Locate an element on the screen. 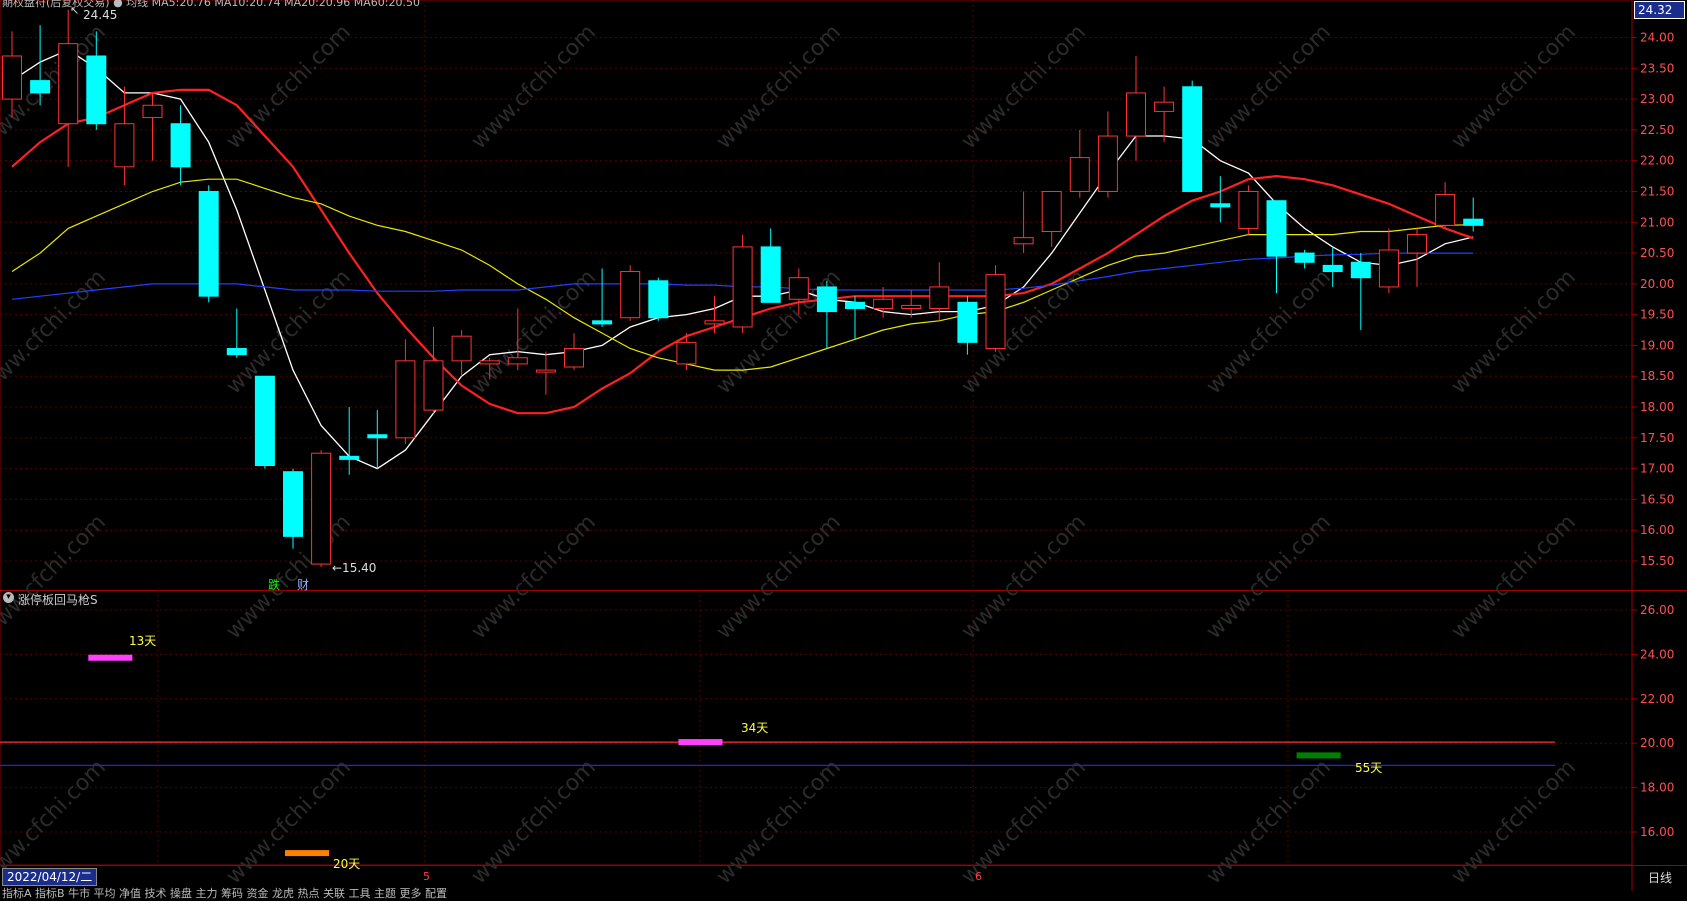 The width and height of the screenshot is (1687, 901). month-mark-5: 5 is located at coordinates (426, 876).